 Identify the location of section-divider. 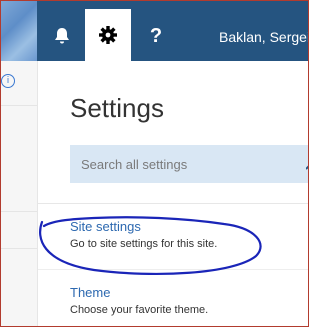
(173, 203).